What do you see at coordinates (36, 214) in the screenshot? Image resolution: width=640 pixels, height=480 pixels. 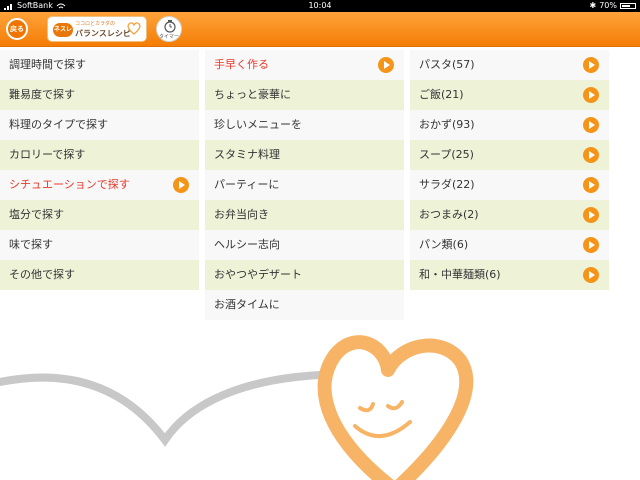 I see `category-item-label: 塩分で探す` at bounding box center [36, 214].